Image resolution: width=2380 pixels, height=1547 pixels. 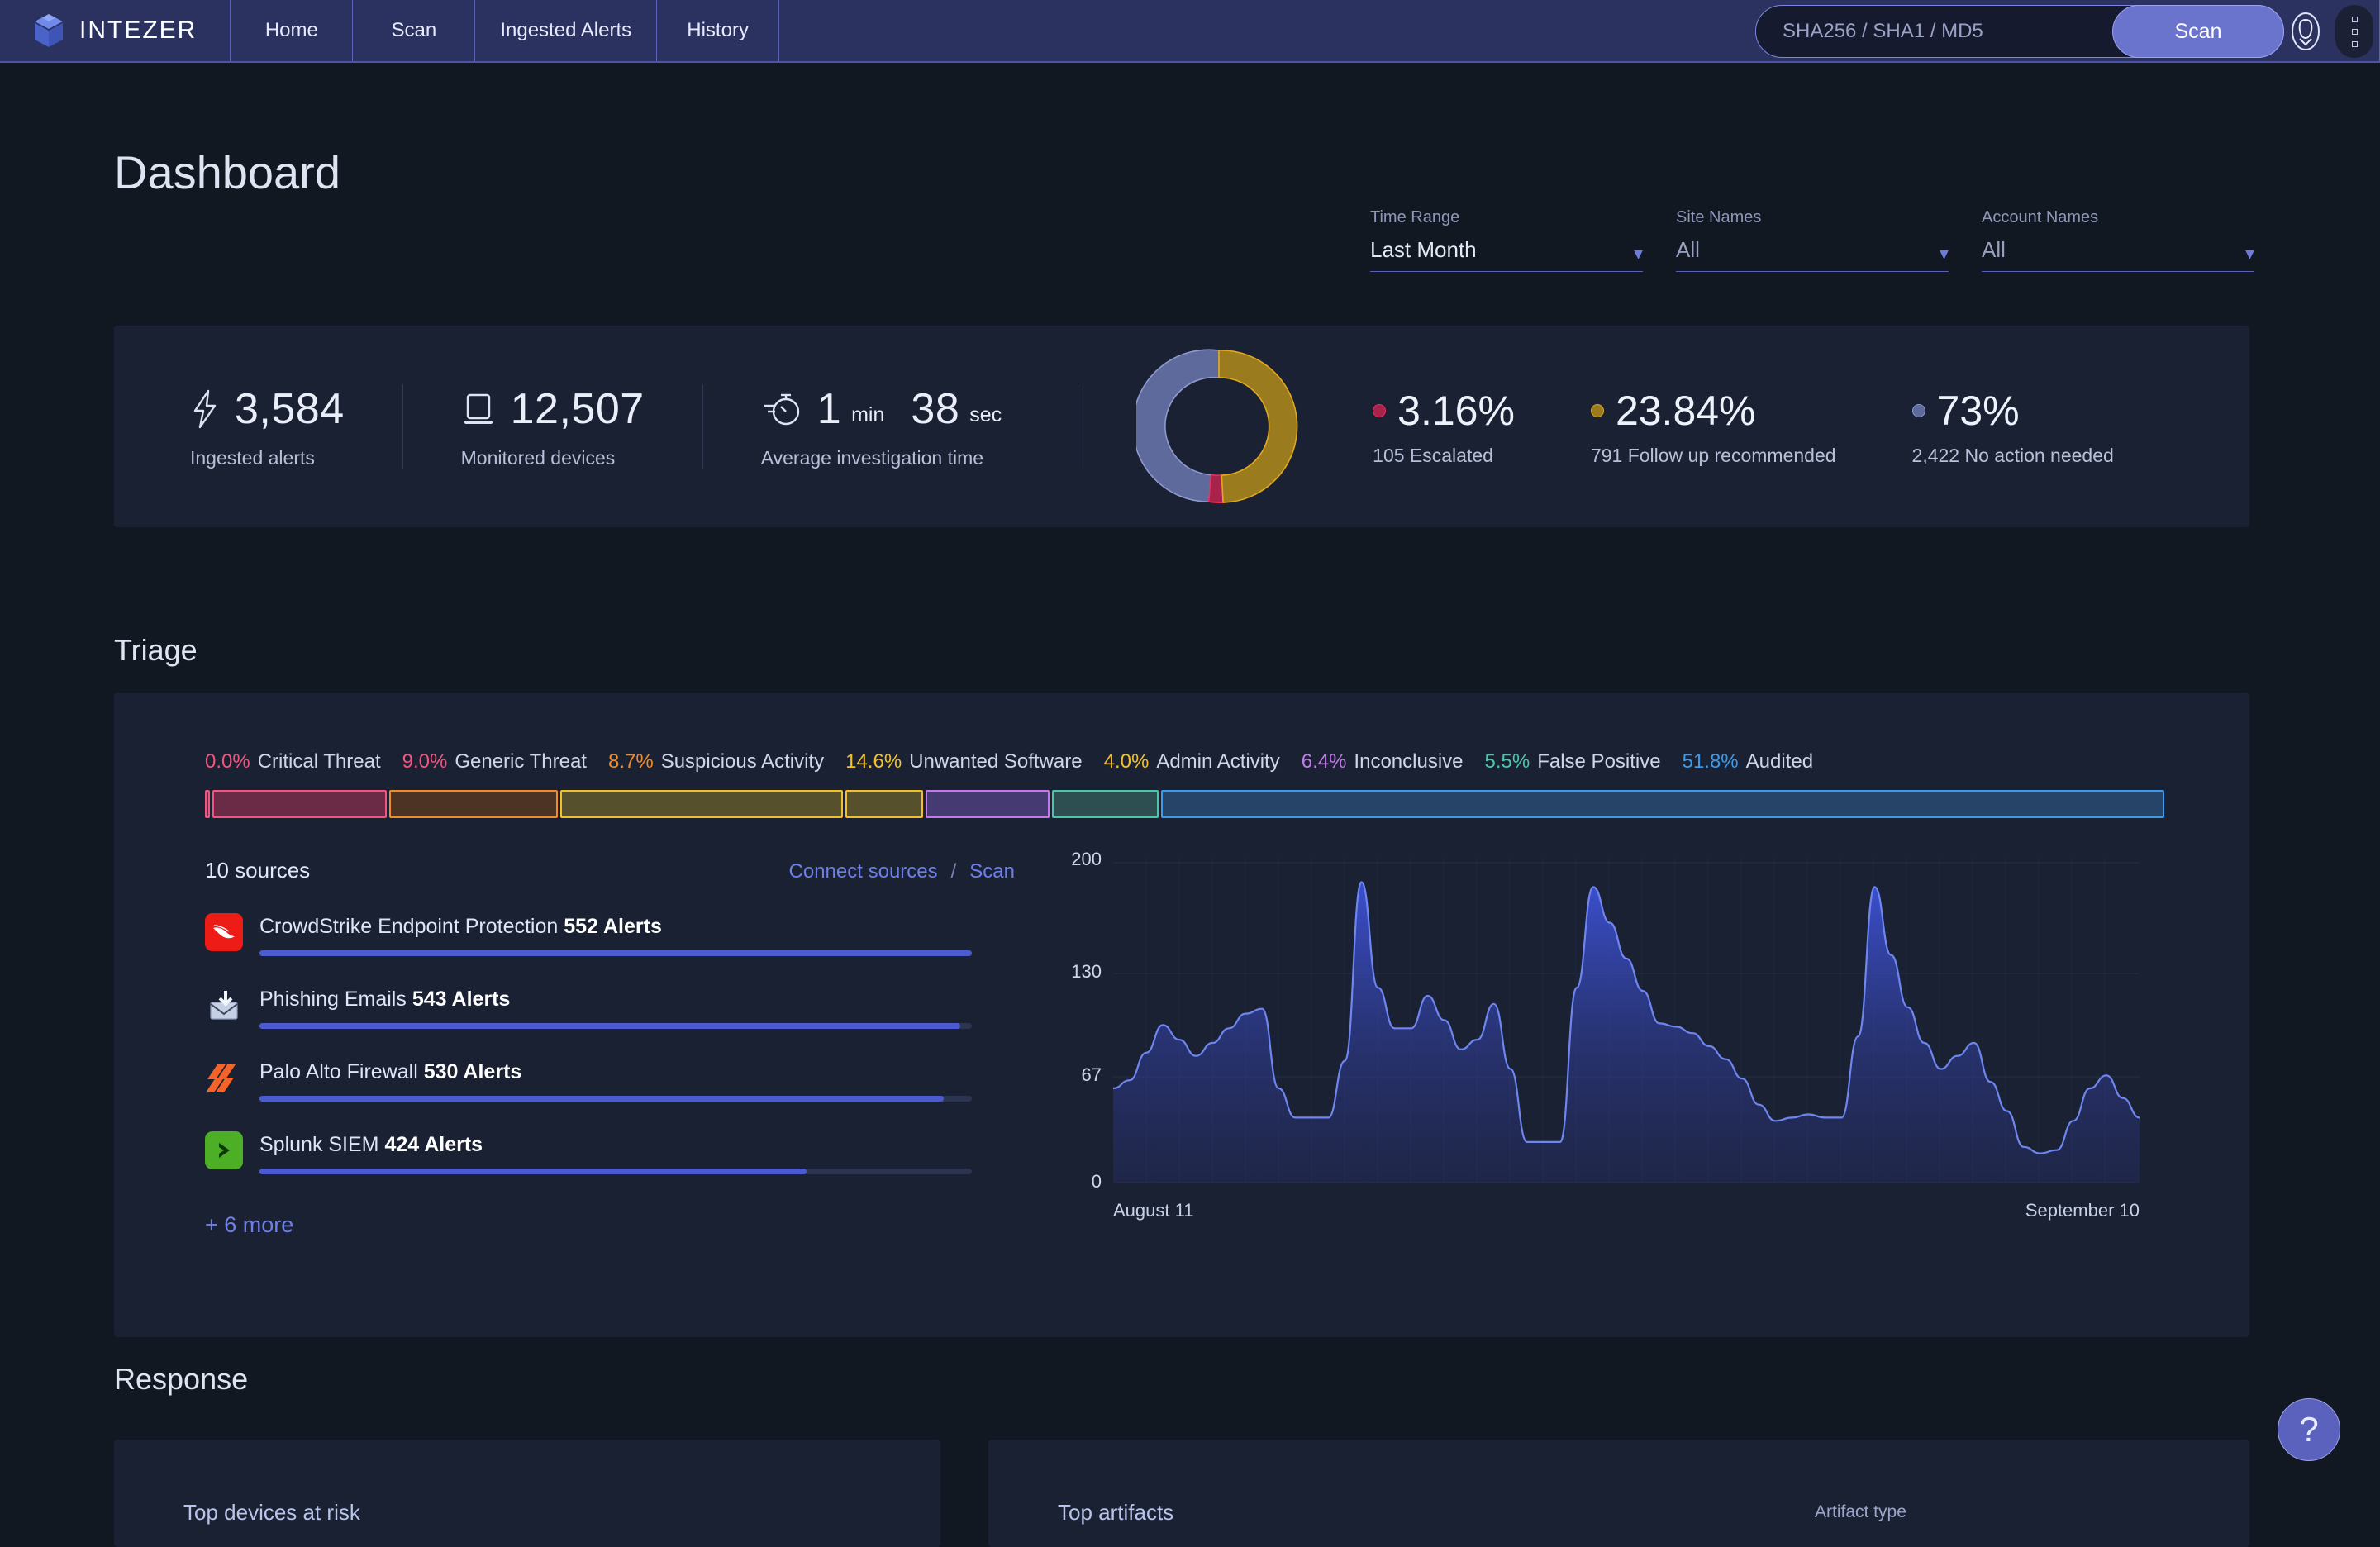 I want to click on filter-site-names: Site Names All ▾, so click(x=1812, y=240).